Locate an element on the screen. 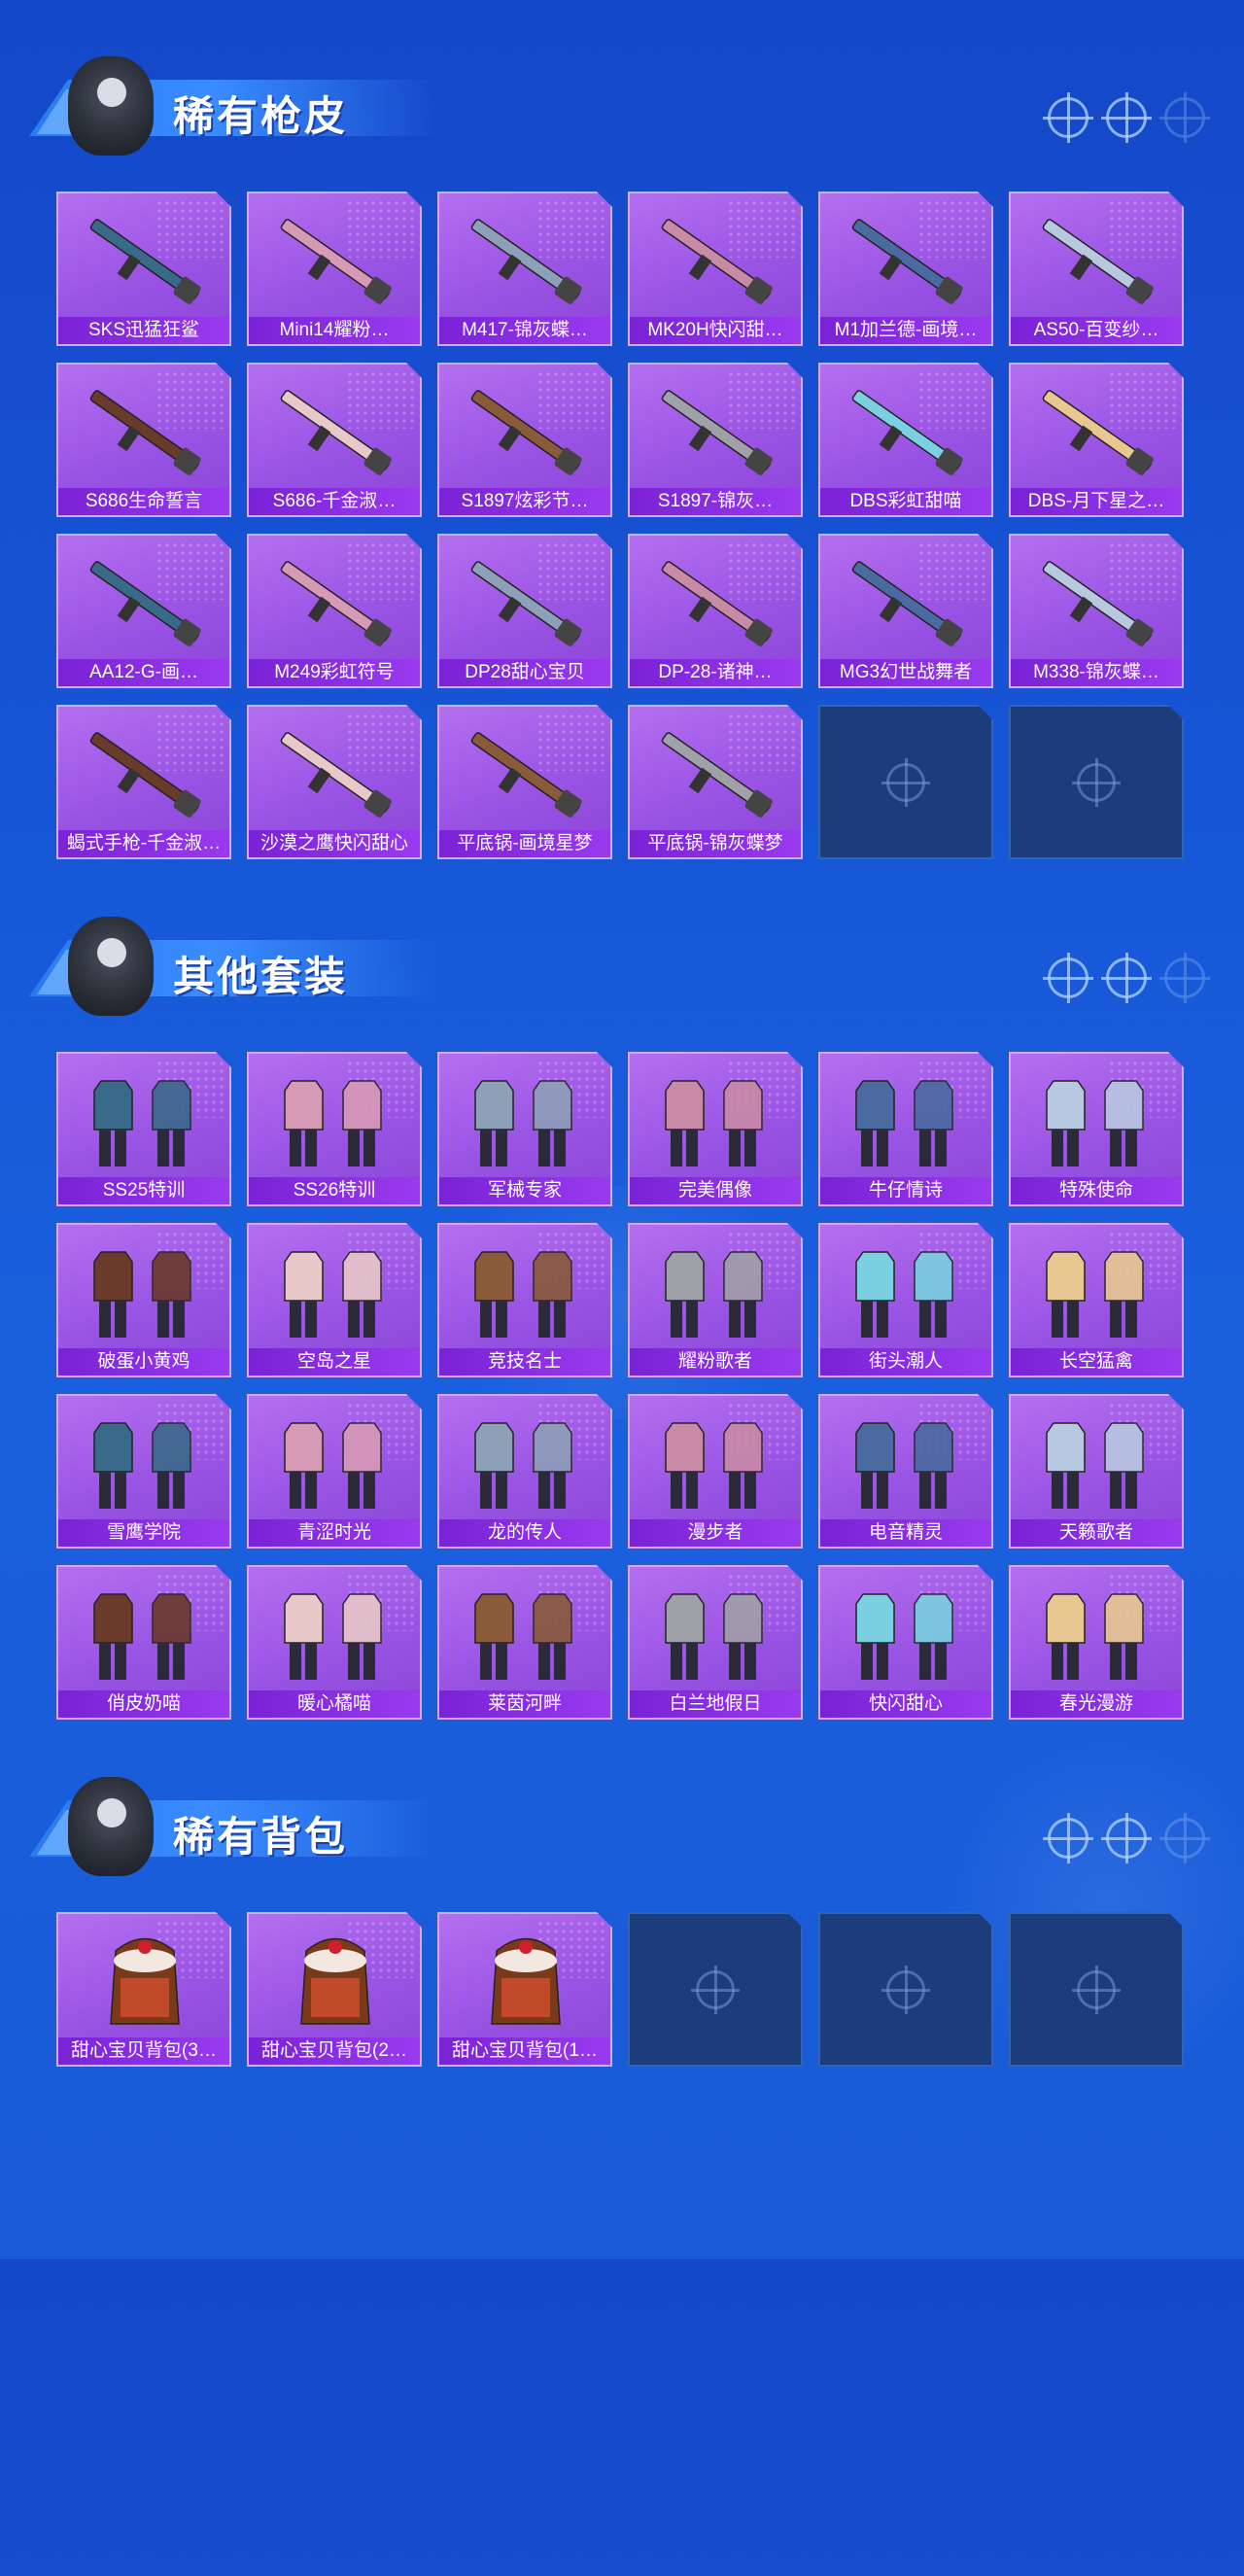 The image size is (1244, 2576). outfit-item-card: 快闪甜心 is located at coordinates (905, 1642).